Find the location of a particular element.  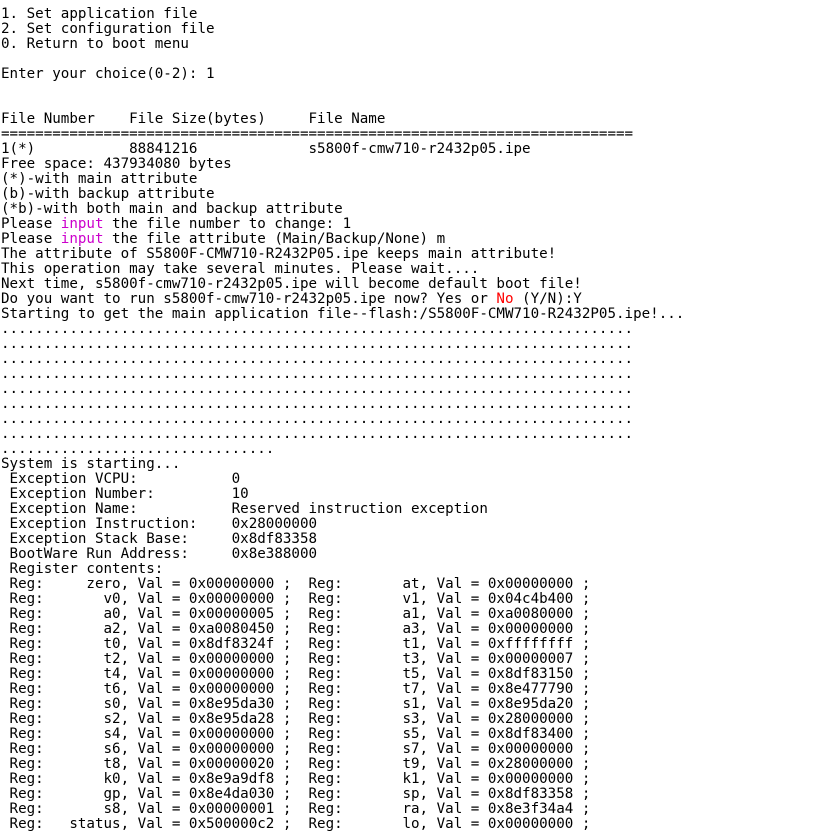

highlighted-no-option: No is located at coordinates (505, 299).